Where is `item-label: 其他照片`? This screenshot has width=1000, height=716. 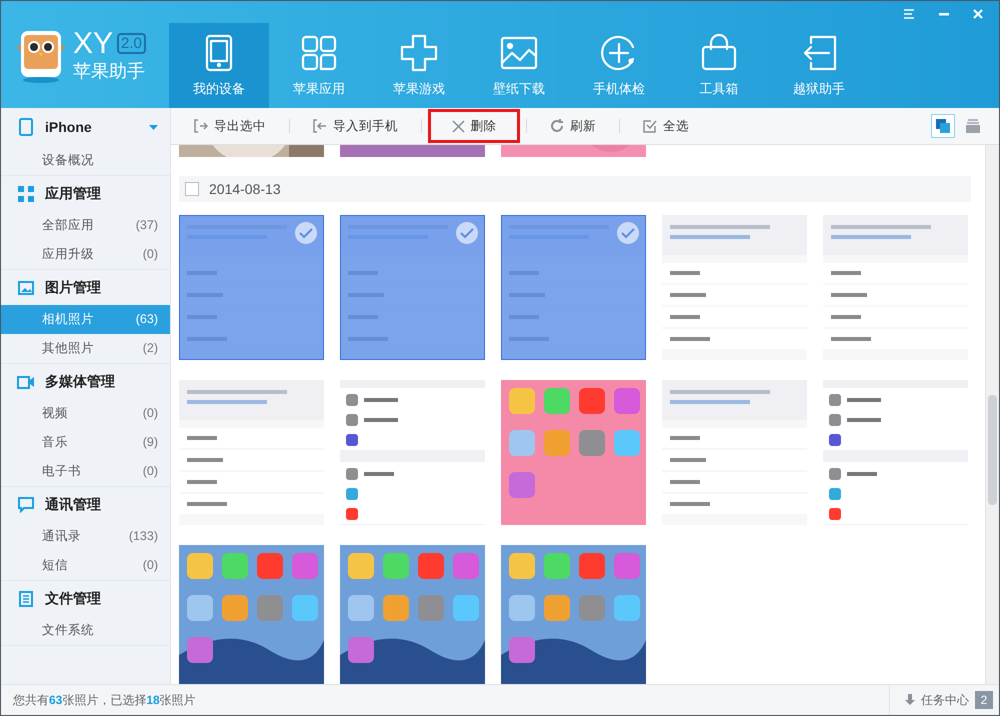 item-label: 其他照片 is located at coordinates (68, 349).